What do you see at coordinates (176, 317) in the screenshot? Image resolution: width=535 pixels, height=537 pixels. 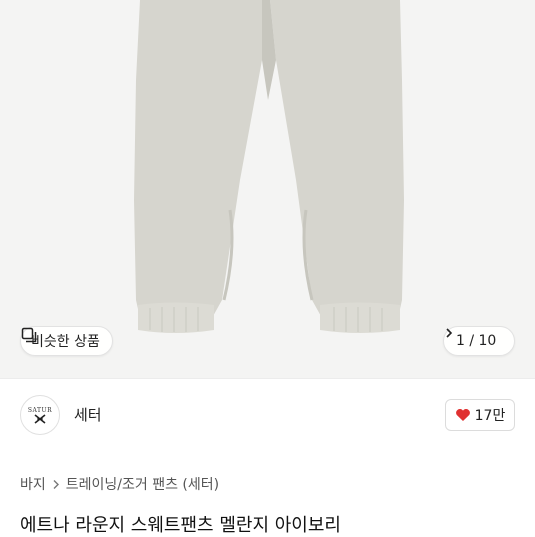 I see `left-cuff` at bounding box center [176, 317].